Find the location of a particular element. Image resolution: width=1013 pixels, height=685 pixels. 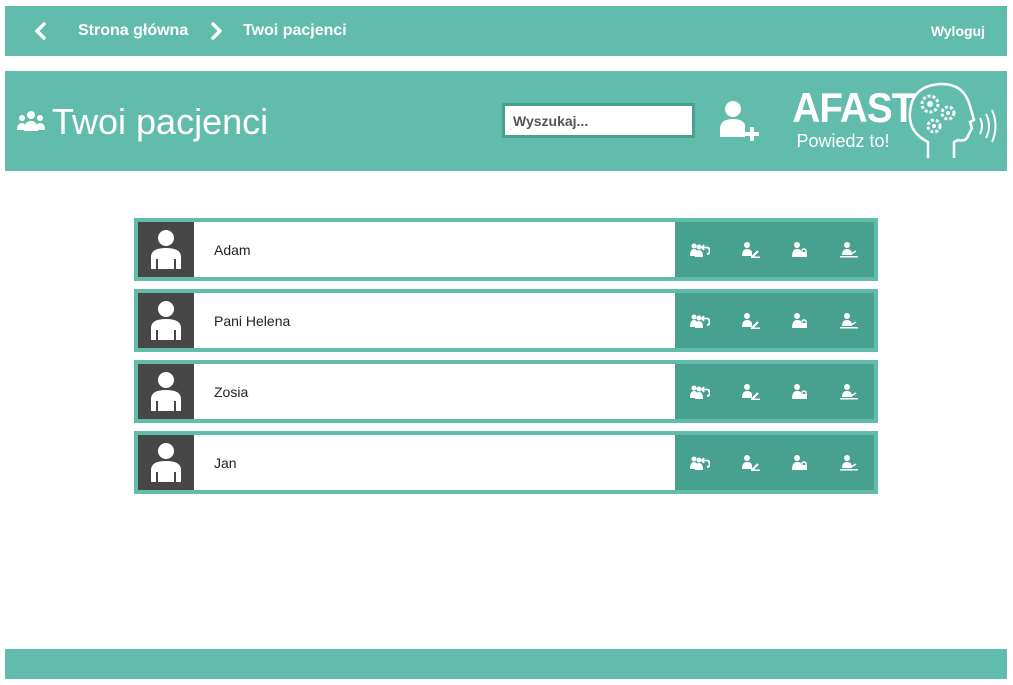

head-gears-icon is located at coordinates (952, 120).